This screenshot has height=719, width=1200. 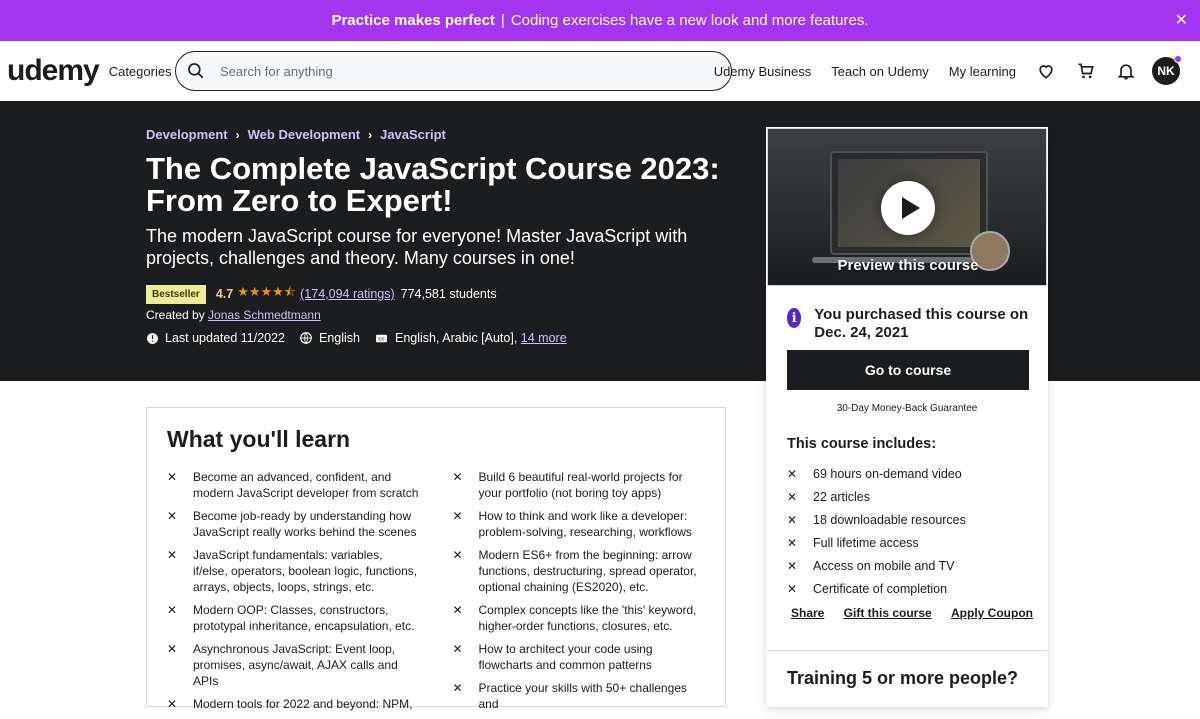 I want to click on chevron-right-icon: ›, so click(x=237, y=134).